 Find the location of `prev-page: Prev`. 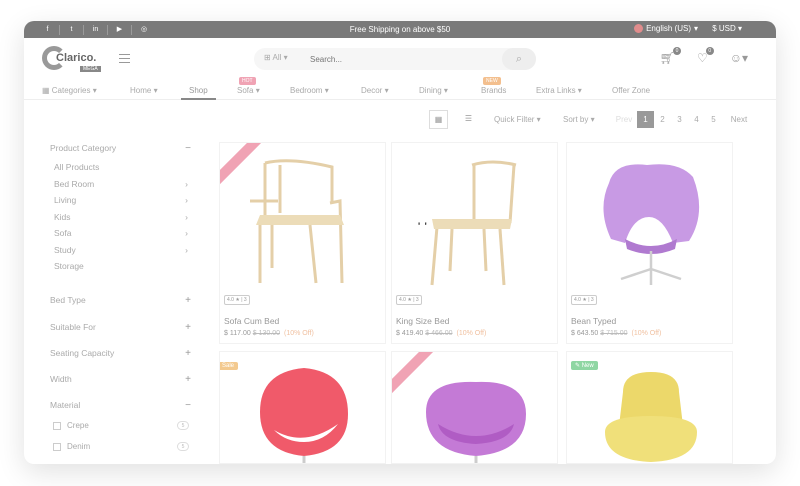

prev-page: Prev is located at coordinates (624, 119).